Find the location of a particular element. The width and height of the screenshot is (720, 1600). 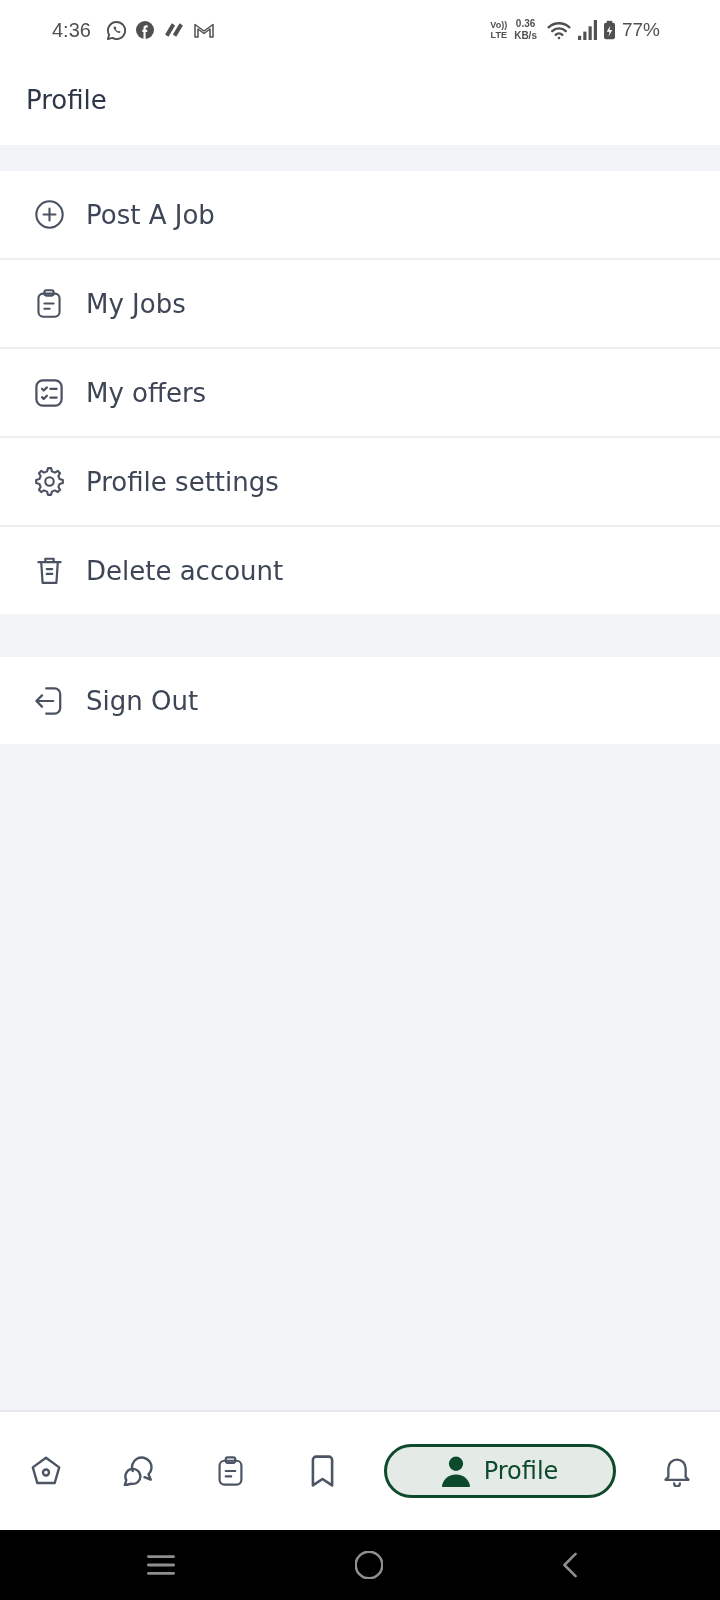

chat-bubble-icon is located at coordinates (116, 30).